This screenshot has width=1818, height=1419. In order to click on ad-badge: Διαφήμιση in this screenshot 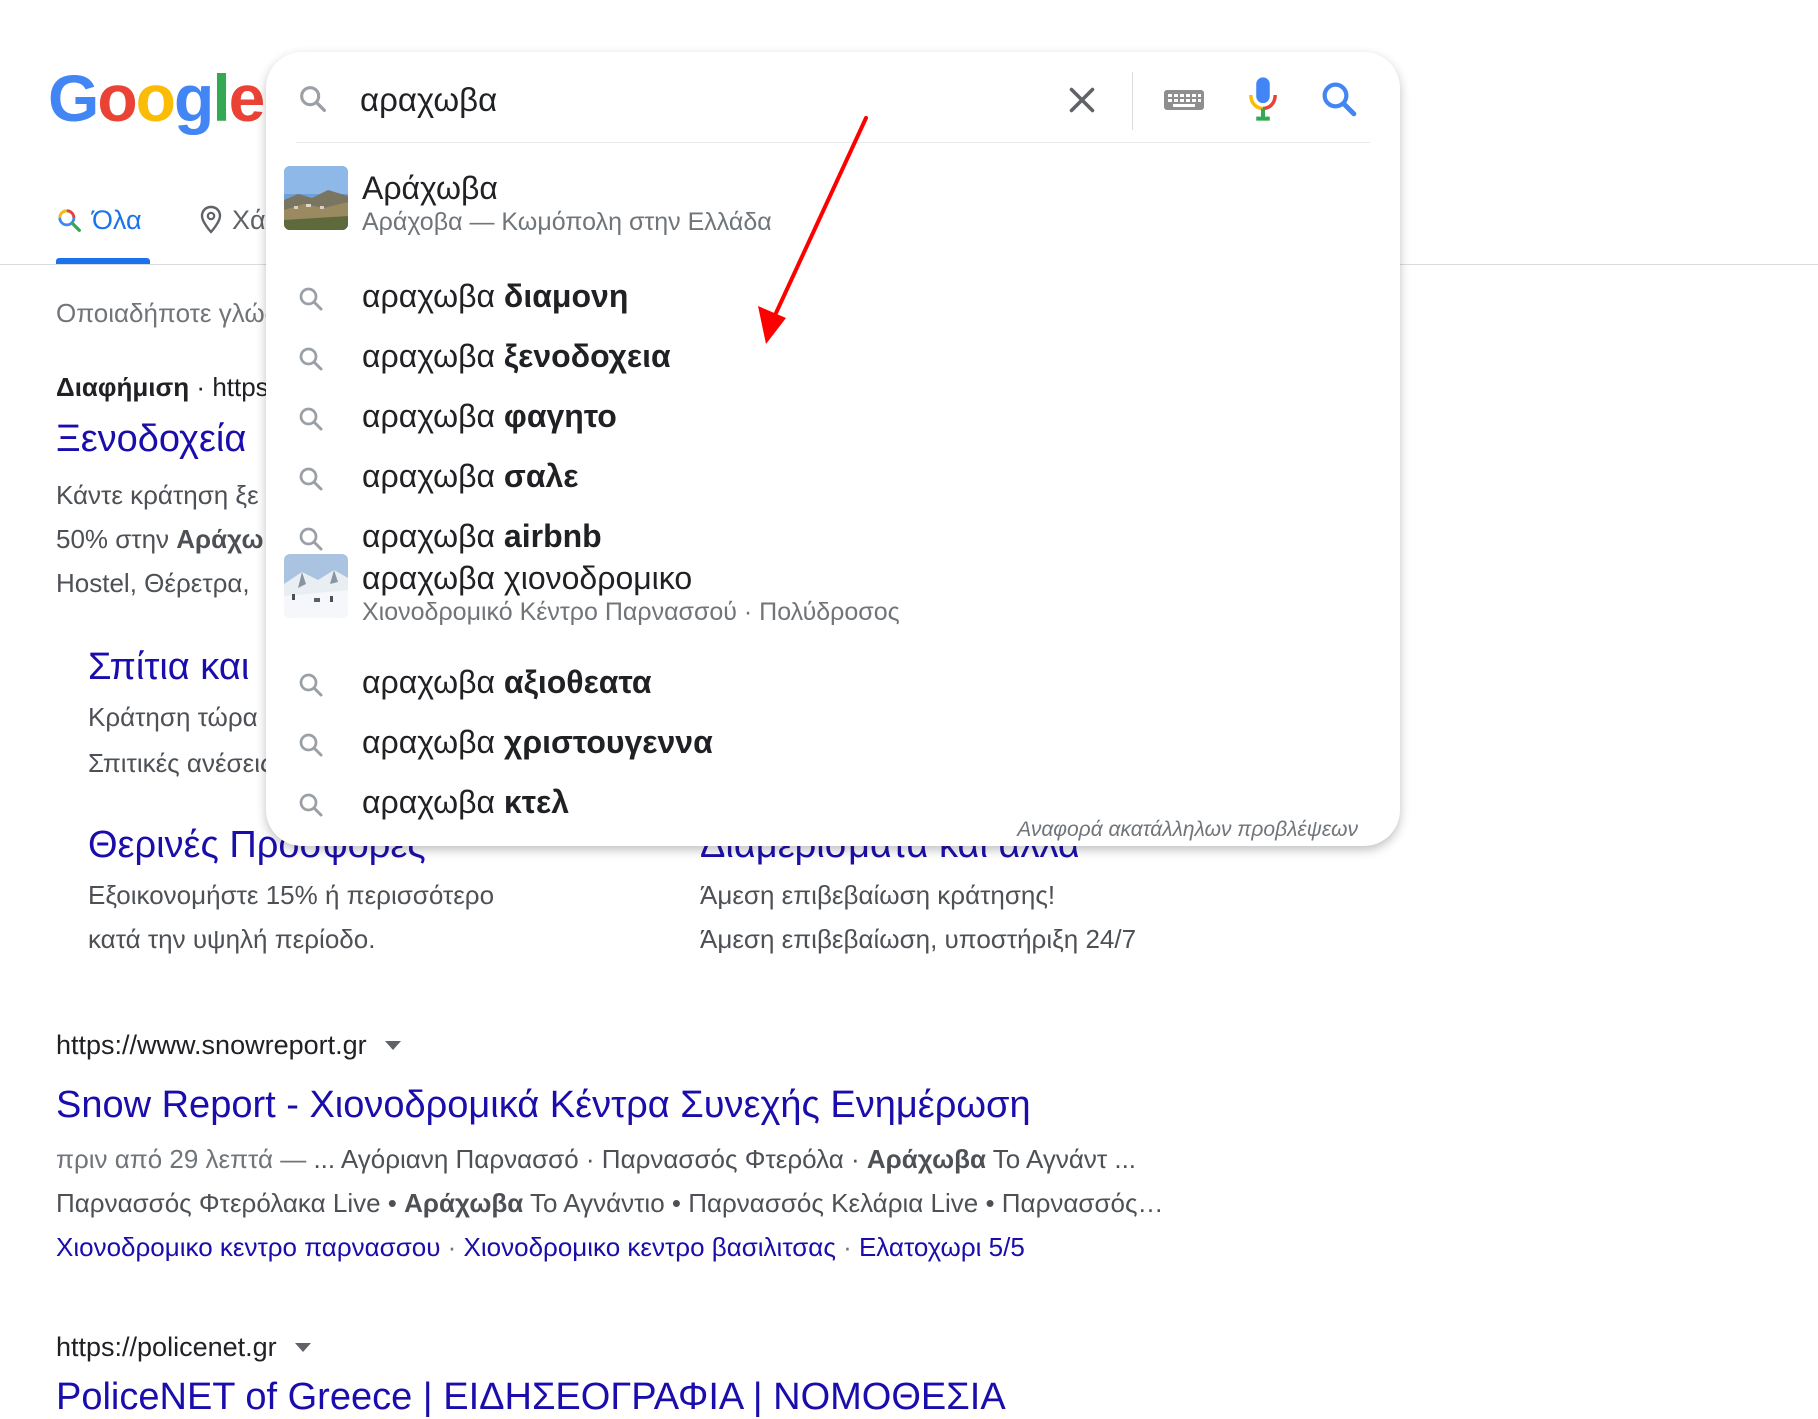, I will do `click(123, 387)`.